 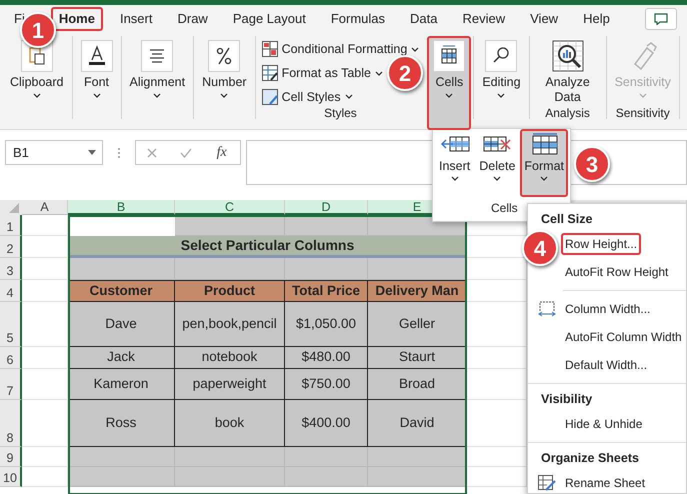 What do you see at coordinates (121, 358) in the screenshot?
I see `table-cell: Jack` at bounding box center [121, 358].